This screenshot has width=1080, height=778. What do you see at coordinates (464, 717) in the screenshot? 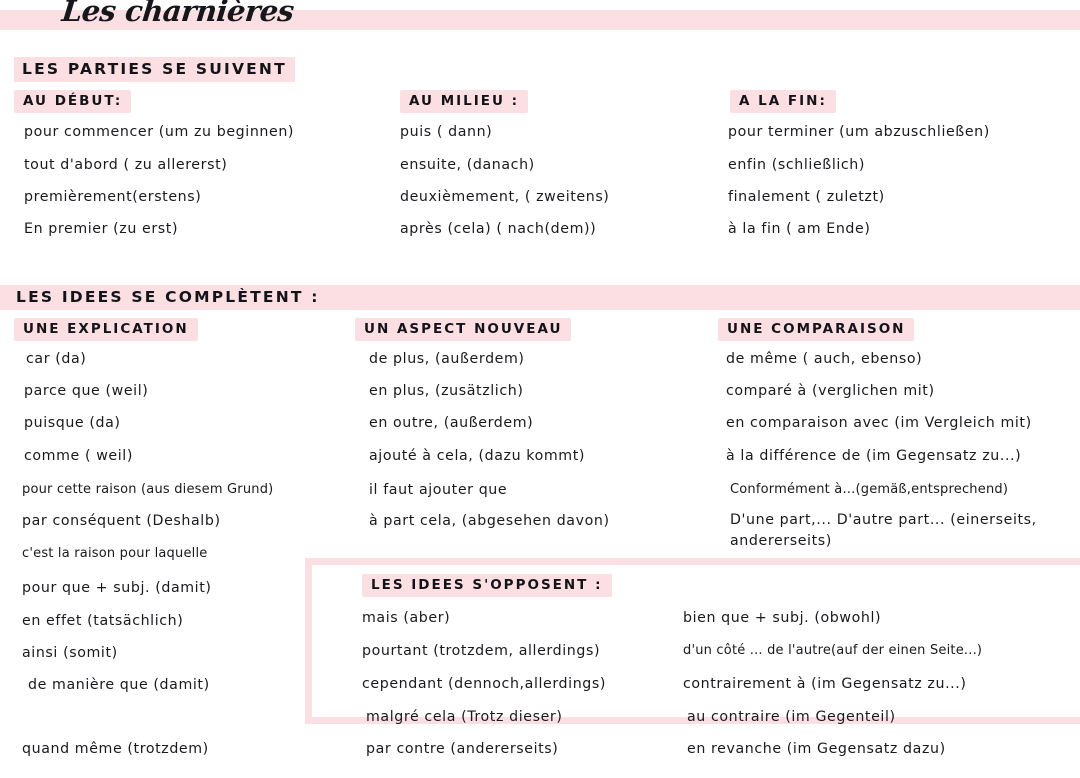
I see `entry-item: malgré cela (Trotz dieser)` at bounding box center [464, 717].